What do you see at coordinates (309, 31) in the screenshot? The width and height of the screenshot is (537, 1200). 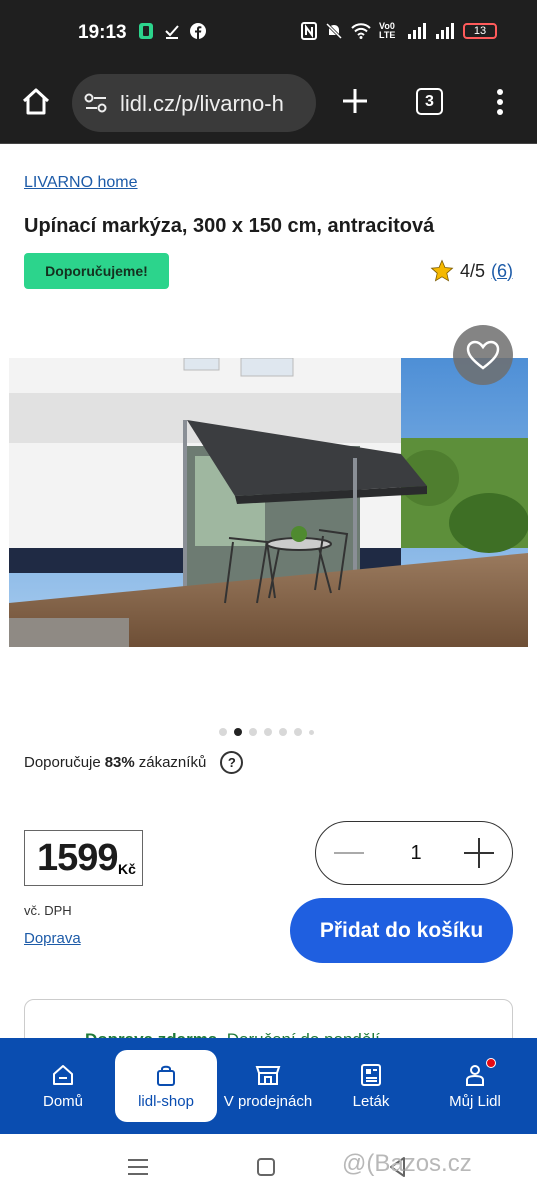 I see `nfc-icon` at bounding box center [309, 31].